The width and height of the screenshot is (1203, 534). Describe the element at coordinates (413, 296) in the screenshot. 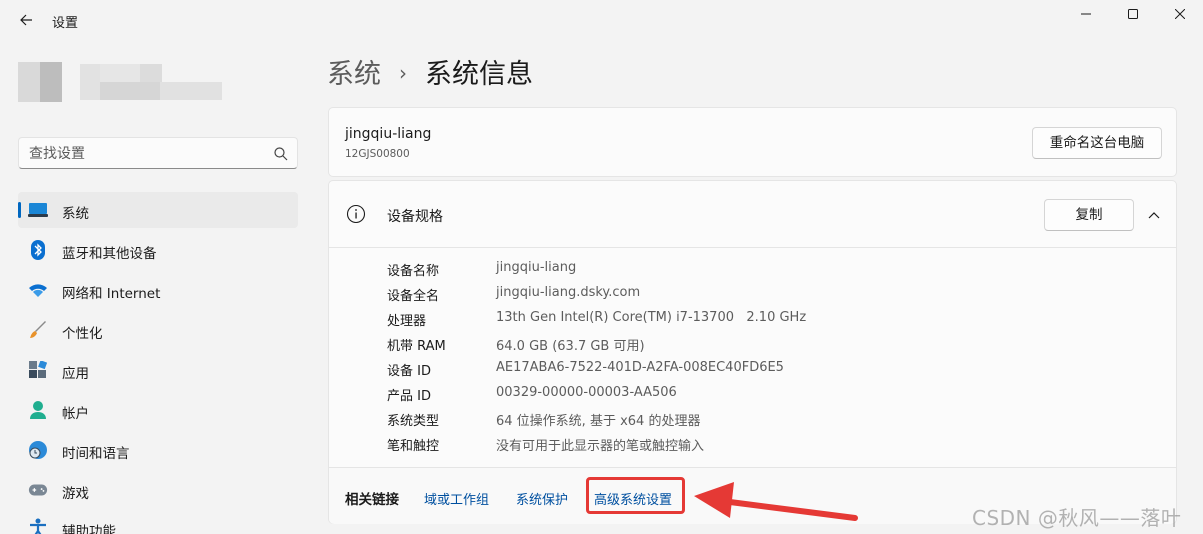

I see `spec-key: 设备全名` at that location.